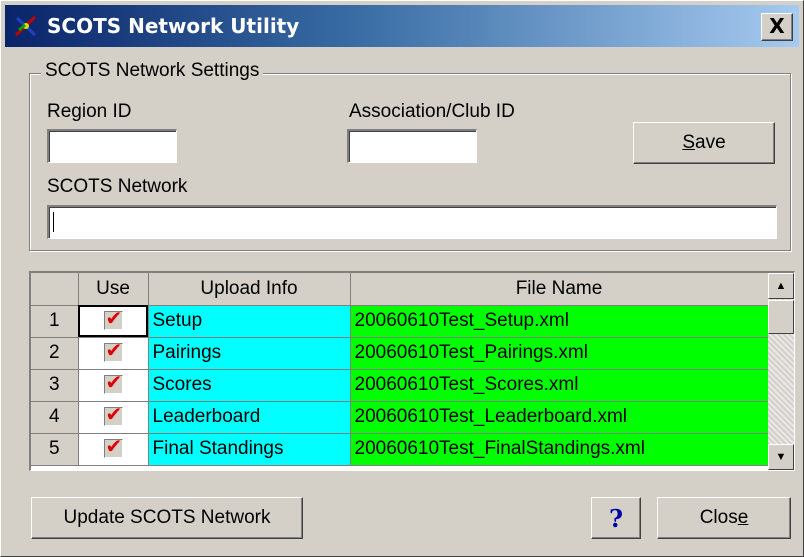 This screenshot has height=557, width=804. I want to click on scots-app-icon, so click(25, 26).